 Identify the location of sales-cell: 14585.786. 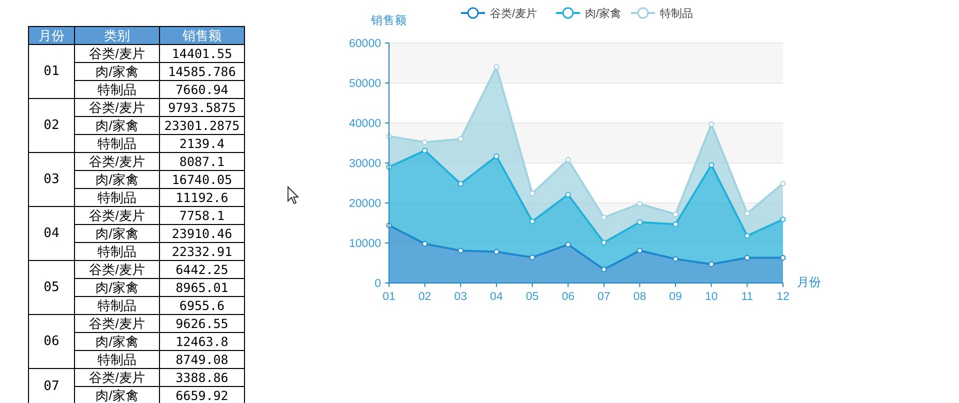
(202, 71).